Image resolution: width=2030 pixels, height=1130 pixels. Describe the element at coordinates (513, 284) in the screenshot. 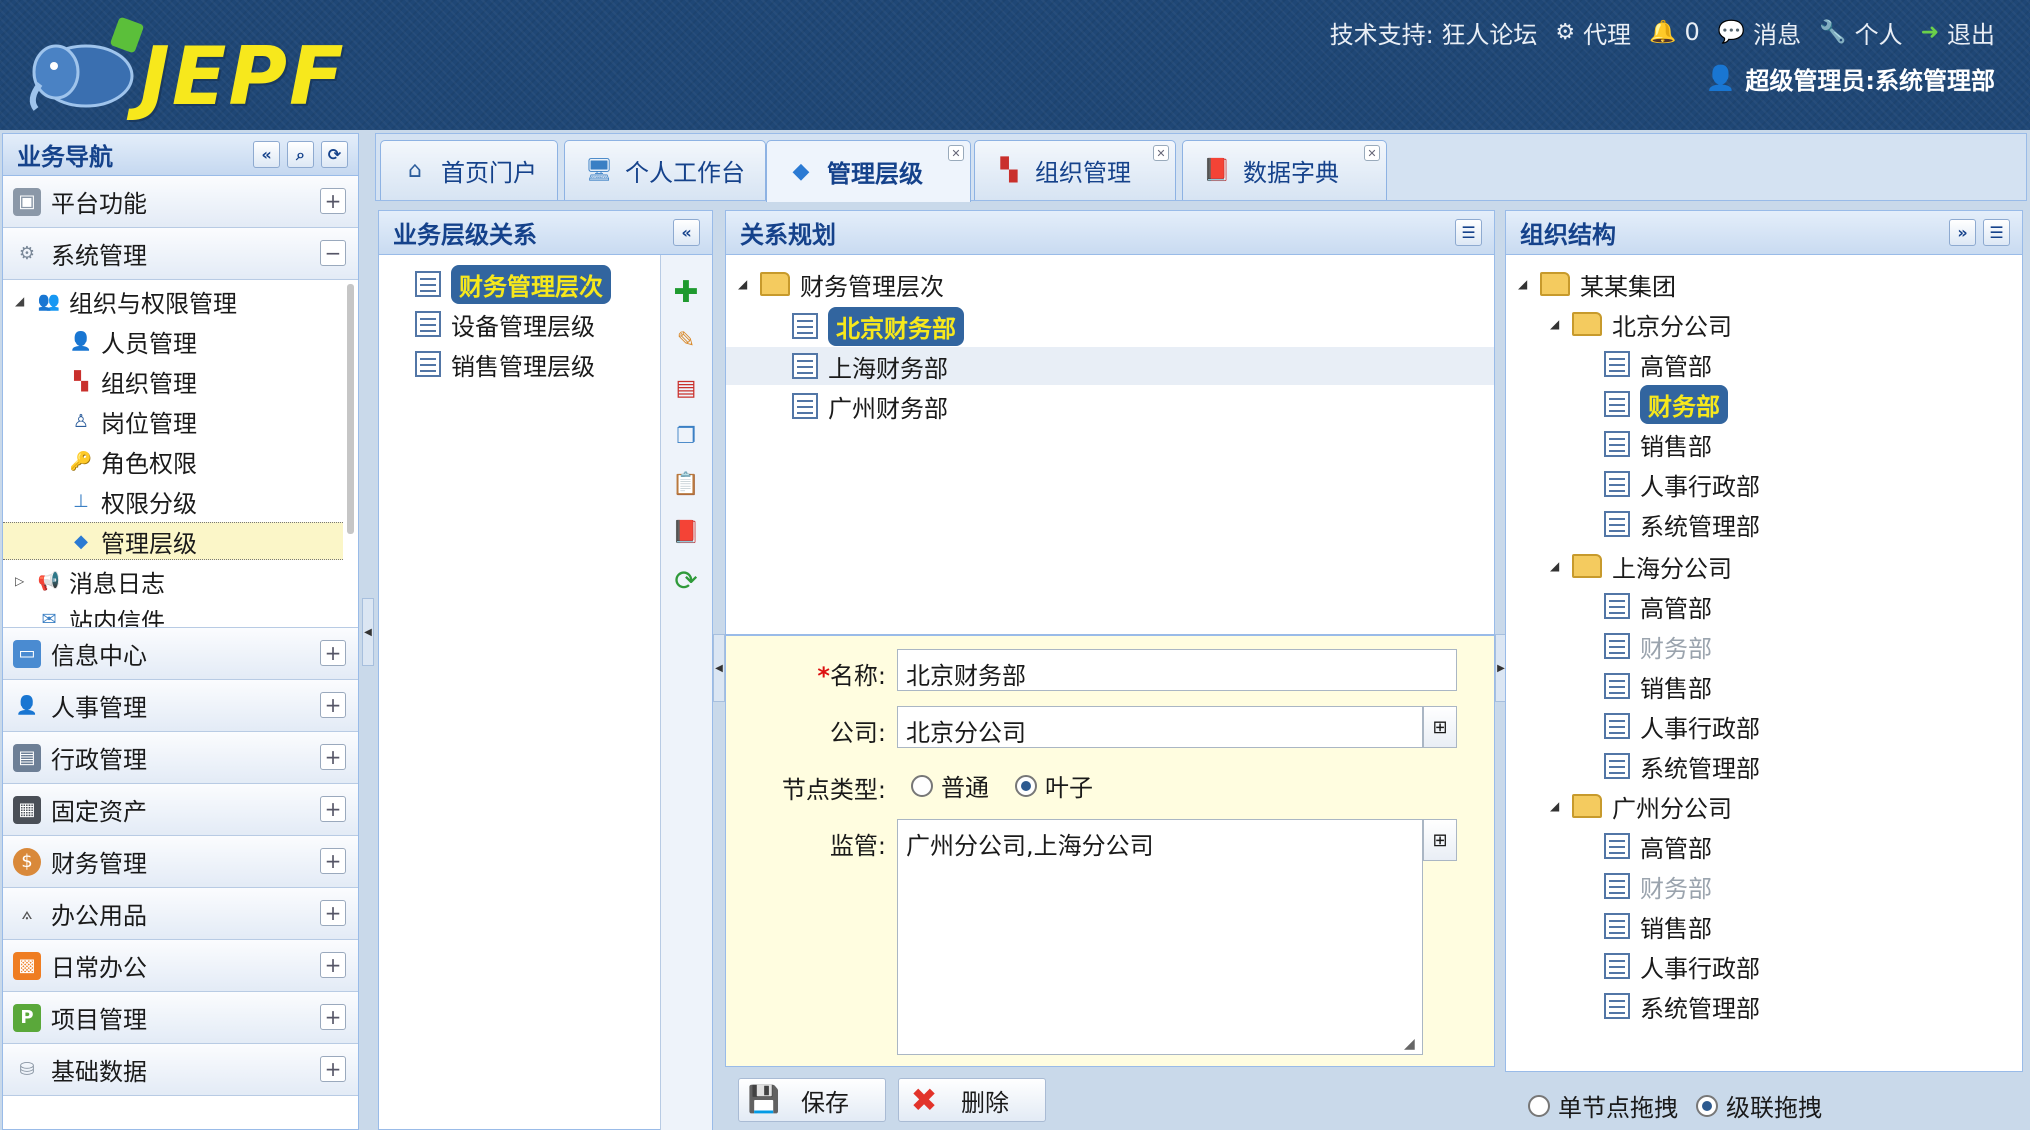

I see `hierarchy-item-finance: 财务管理层次` at that location.